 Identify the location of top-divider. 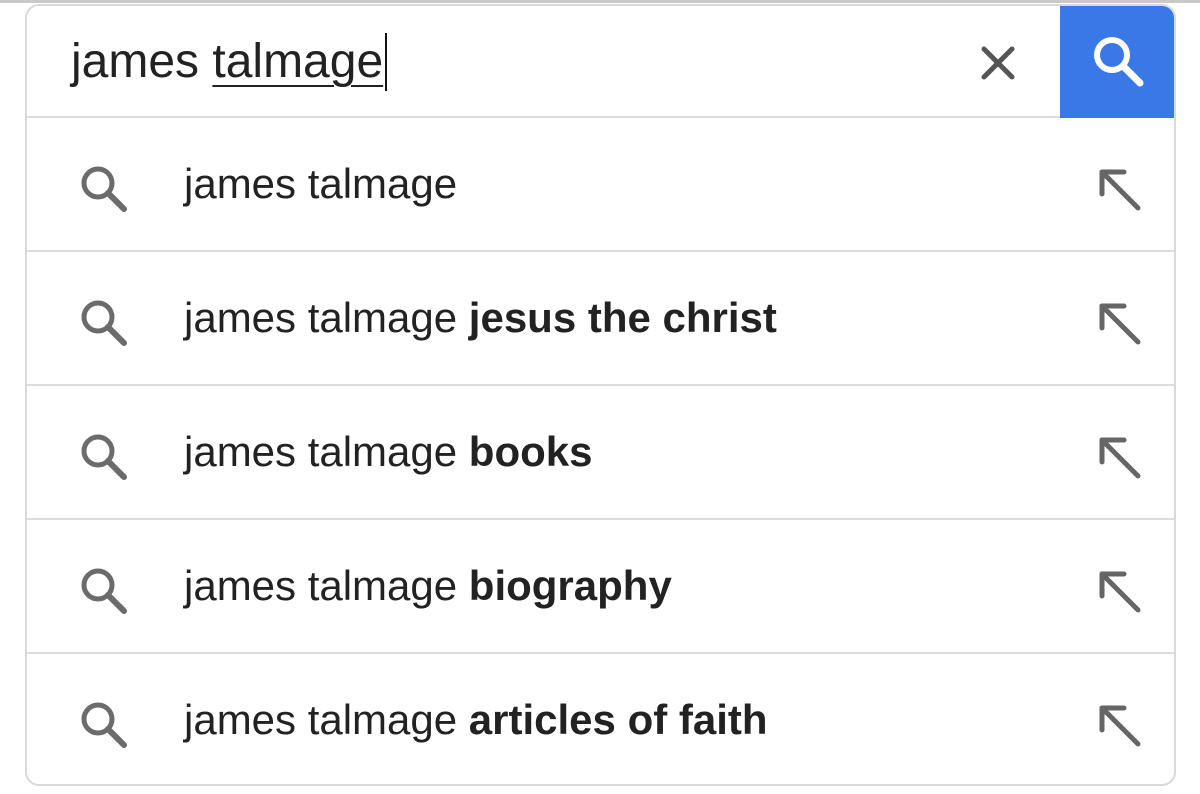
(600, 1).